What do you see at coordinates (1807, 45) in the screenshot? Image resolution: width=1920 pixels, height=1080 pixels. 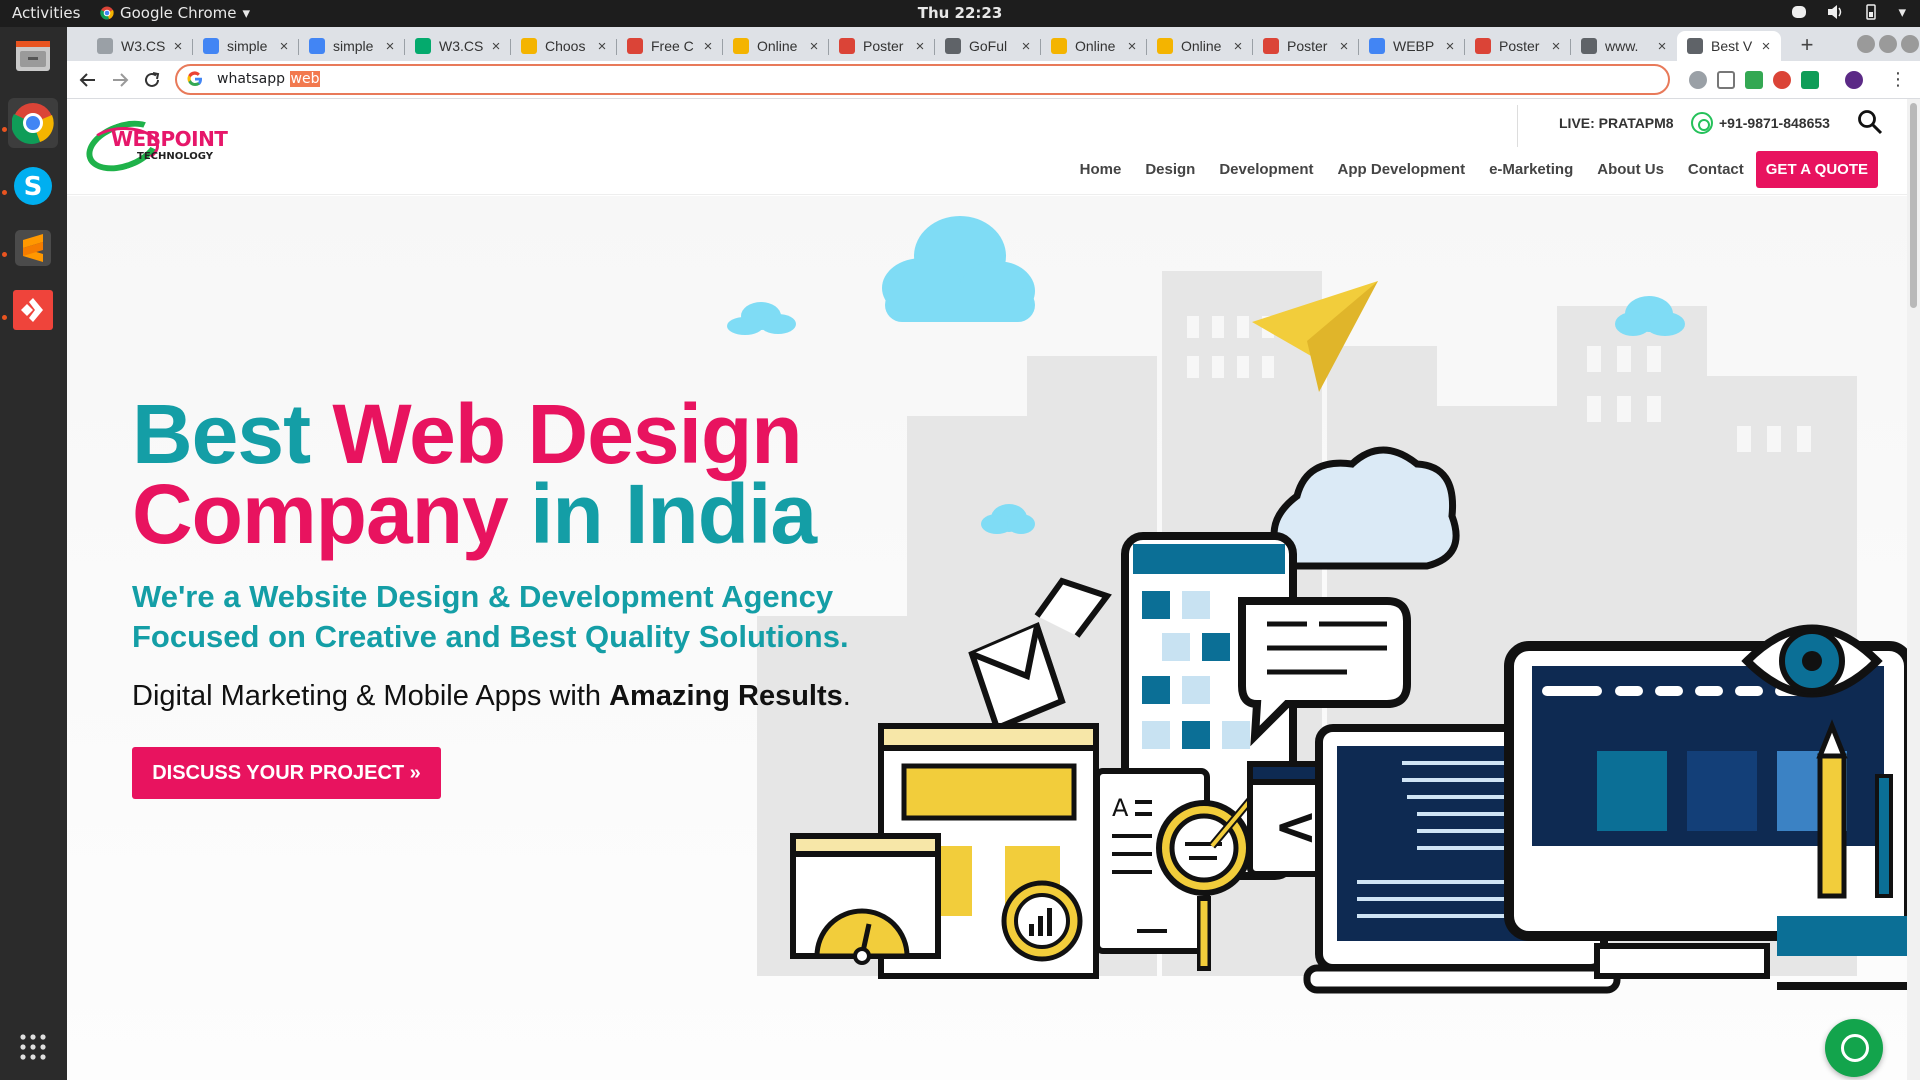 I see `new-tab-button: +` at bounding box center [1807, 45].